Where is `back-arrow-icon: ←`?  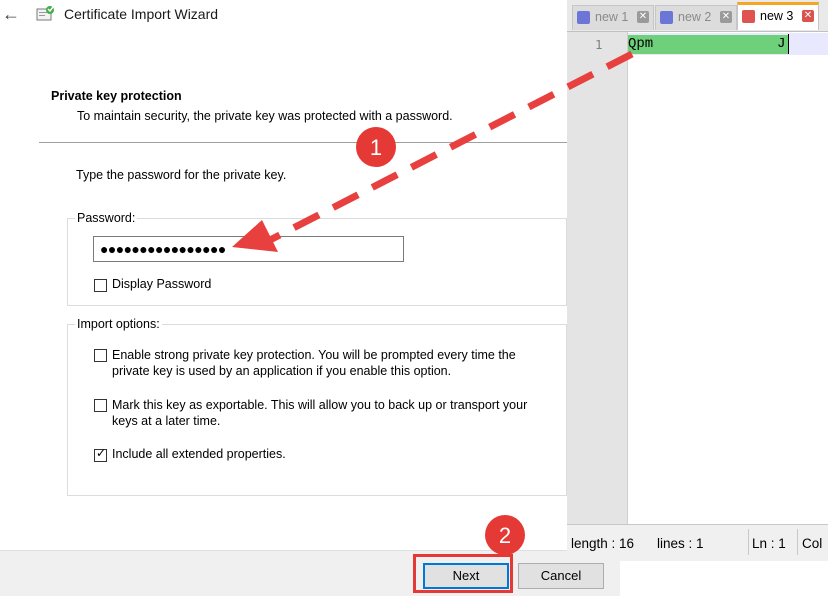 back-arrow-icon: ← is located at coordinates (11, 14).